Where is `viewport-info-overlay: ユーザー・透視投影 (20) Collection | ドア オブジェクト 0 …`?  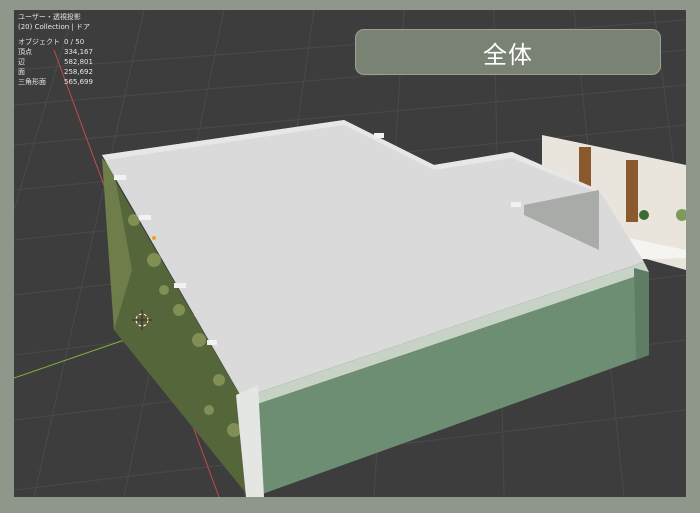 viewport-info-overlay: ユーザー・透視投影 (20) Collection | ドア オブジェクト 0 … is located at coordinates (66, 49).